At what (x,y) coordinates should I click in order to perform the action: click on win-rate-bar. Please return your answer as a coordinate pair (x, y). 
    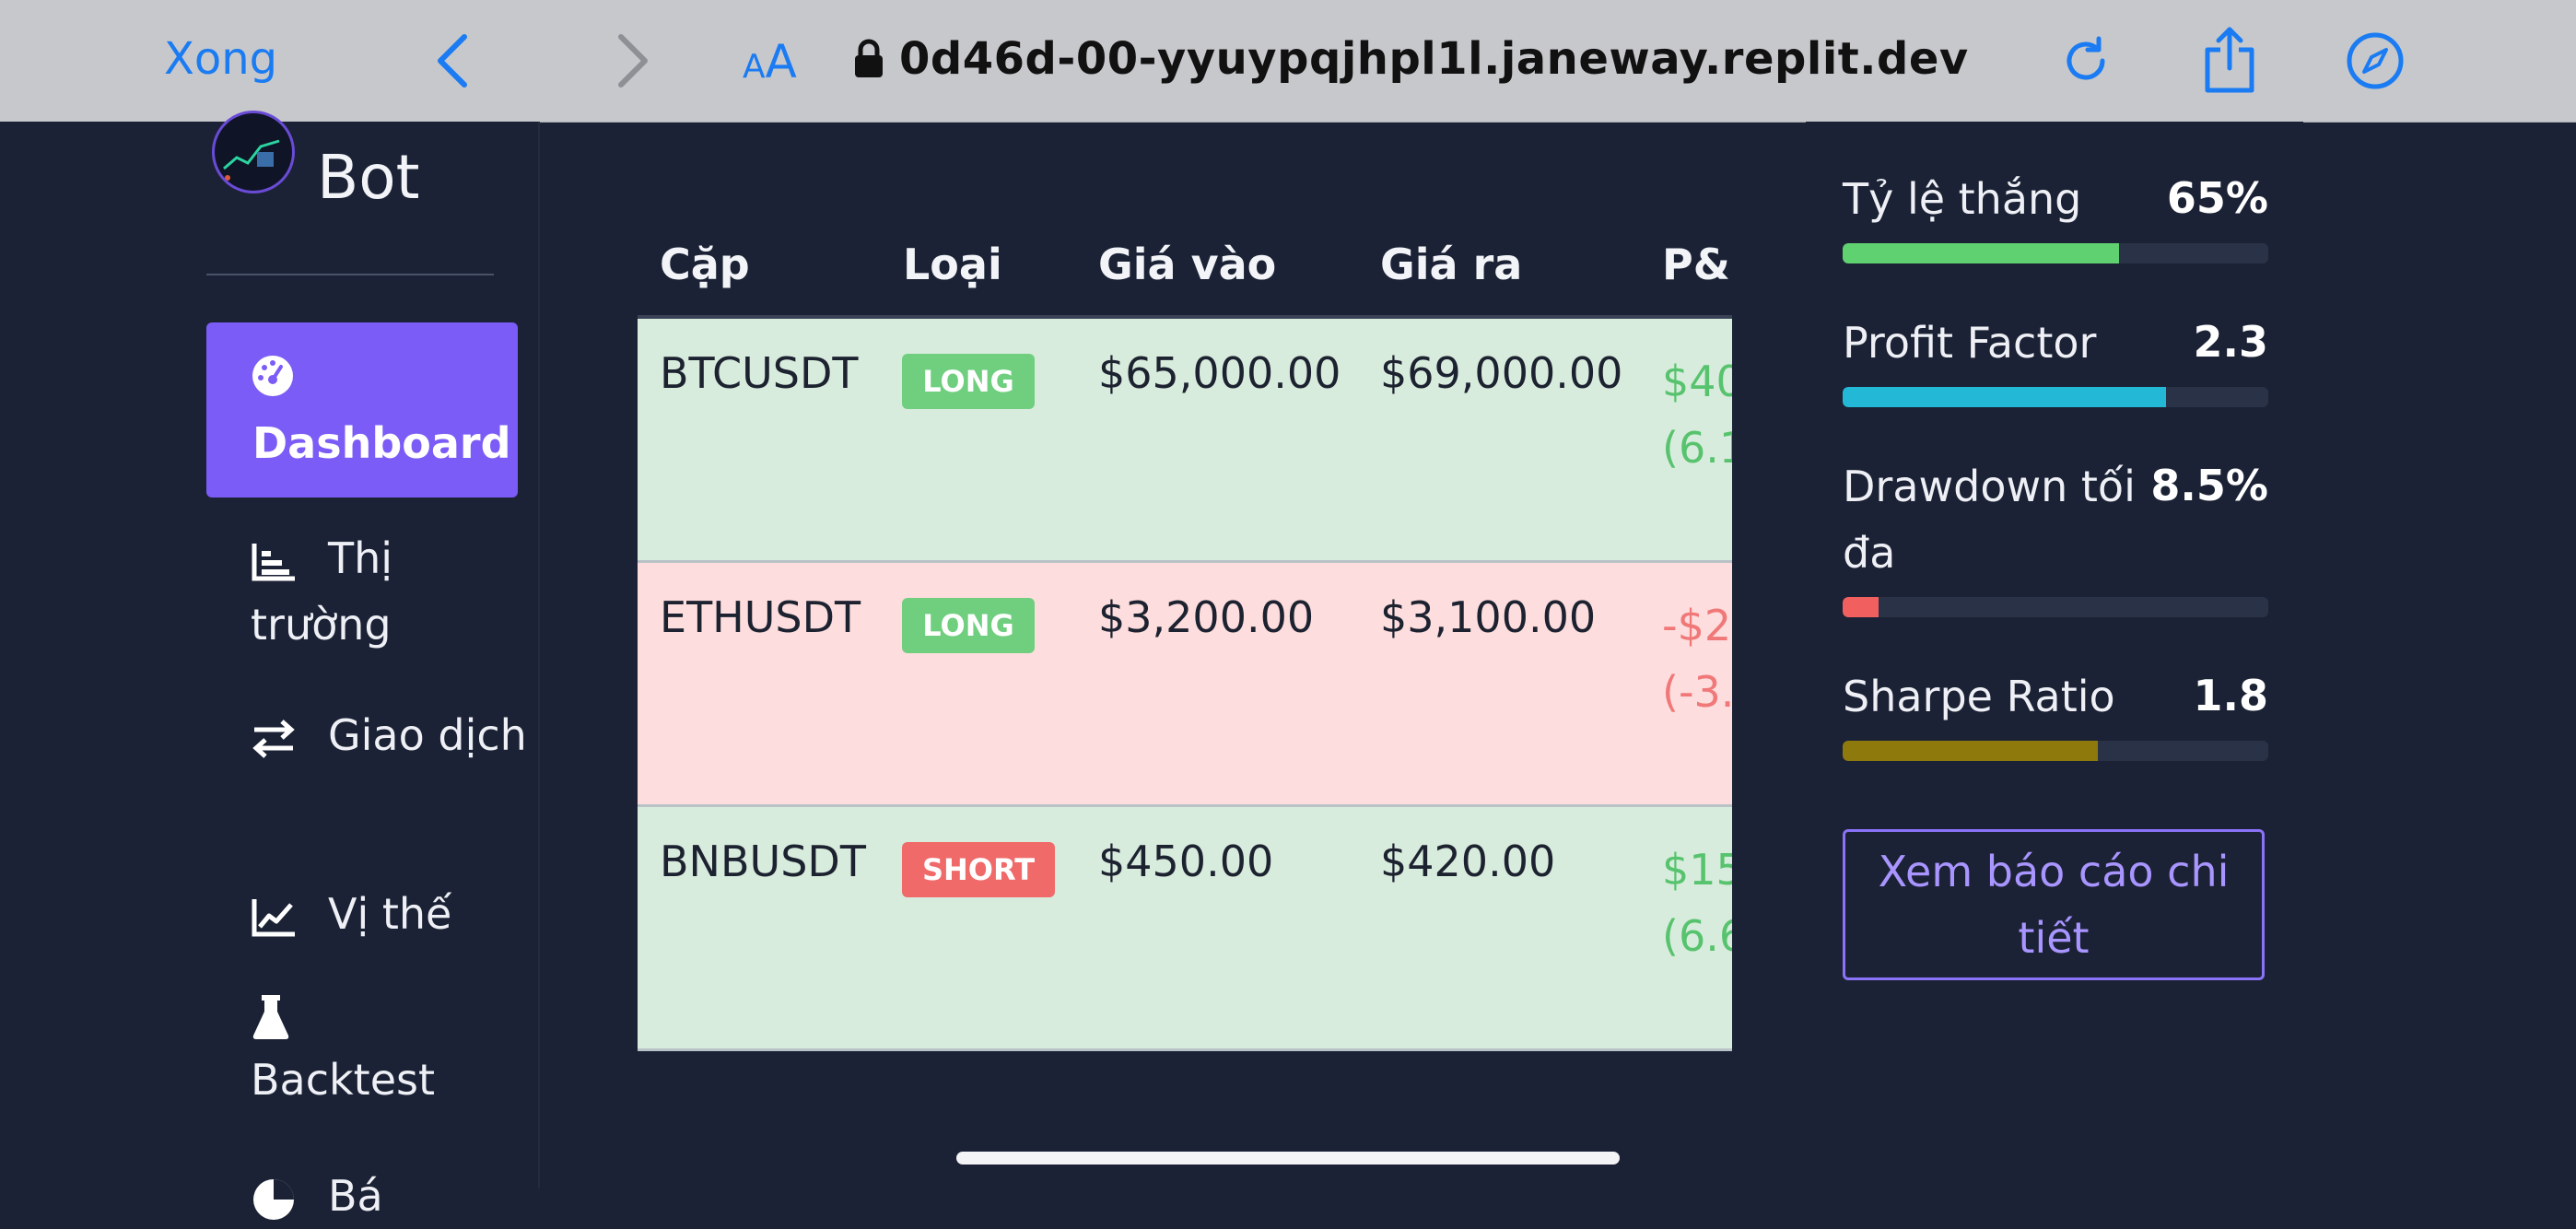
    Looking at the image, I should click on (2055, 253).